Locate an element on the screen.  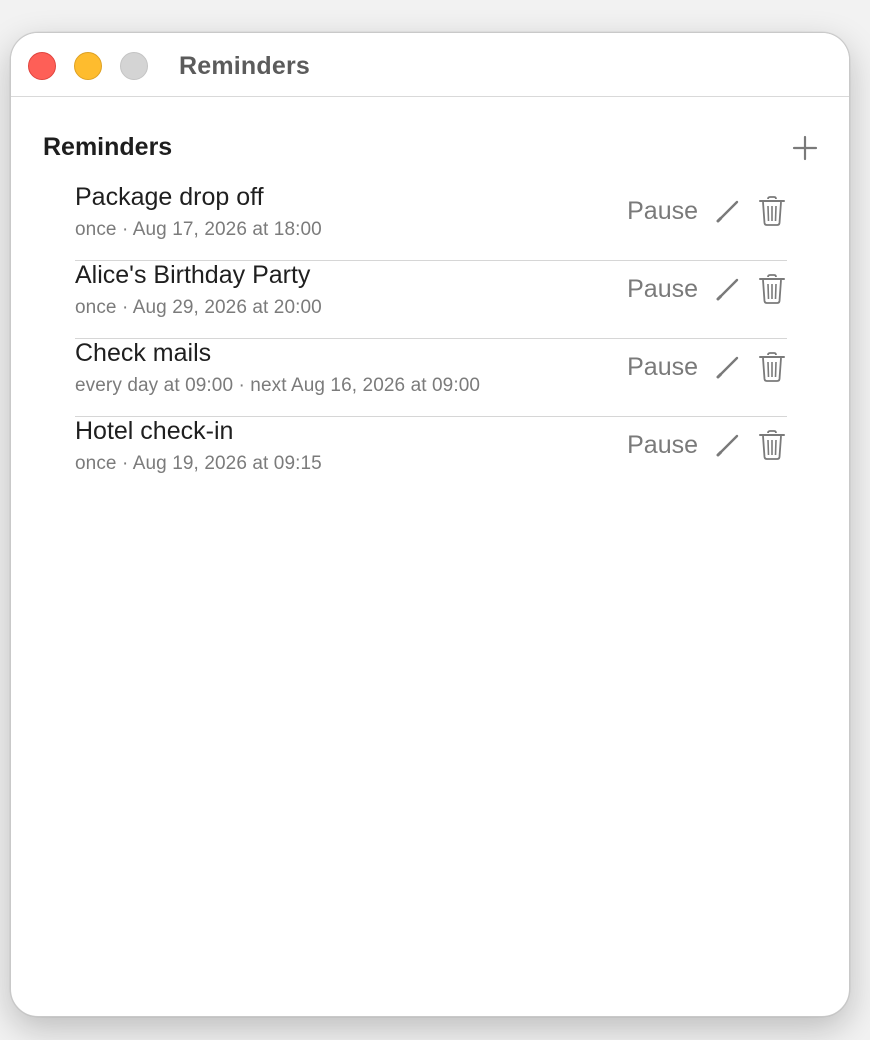
plus-icon is located at coordinates (805, 148).